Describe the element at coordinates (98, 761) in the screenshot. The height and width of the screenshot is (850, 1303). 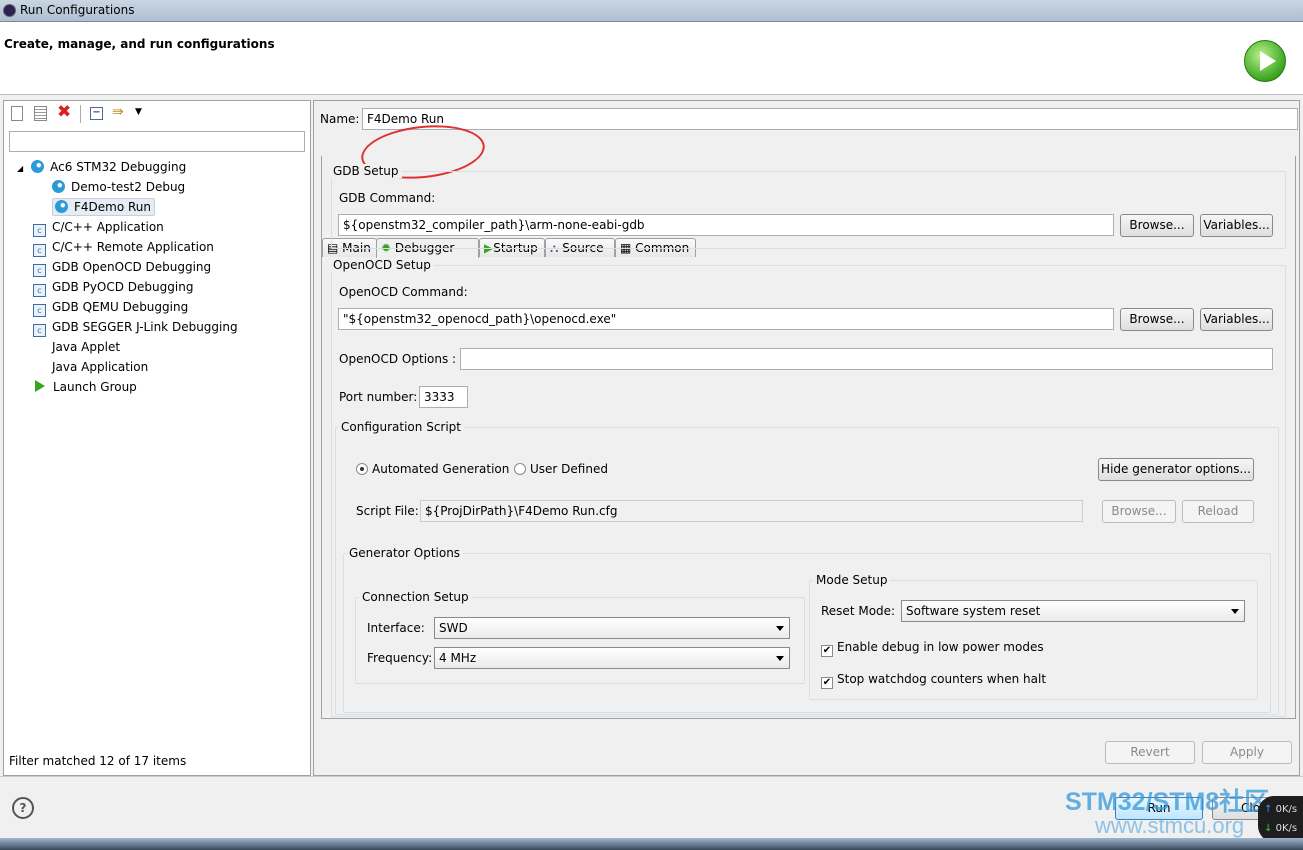
I see `filter-status: Filter matched 12 of 17 items` at that location.